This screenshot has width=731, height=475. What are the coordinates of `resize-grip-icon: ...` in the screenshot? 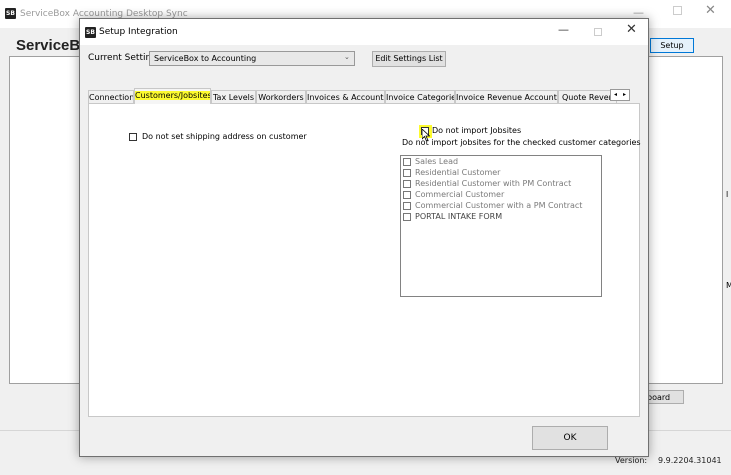 It's located at (715, 458).